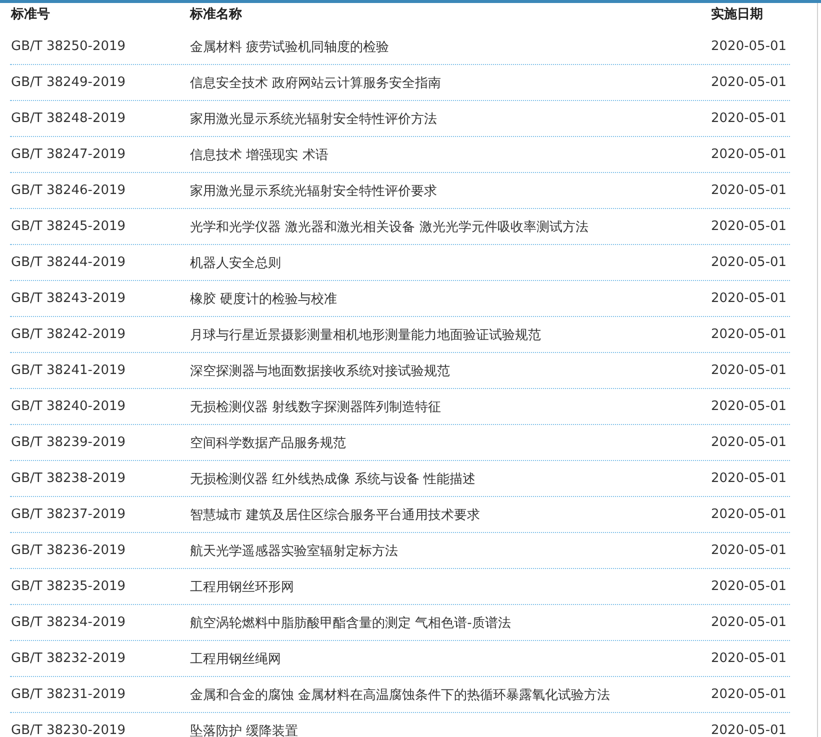 This screenshot has height=737, width=821. What do you see at coordinates (236, 263) in the screenshot?
I see `standard-title: 机器人安全总则` at bounding box center [236, 263].